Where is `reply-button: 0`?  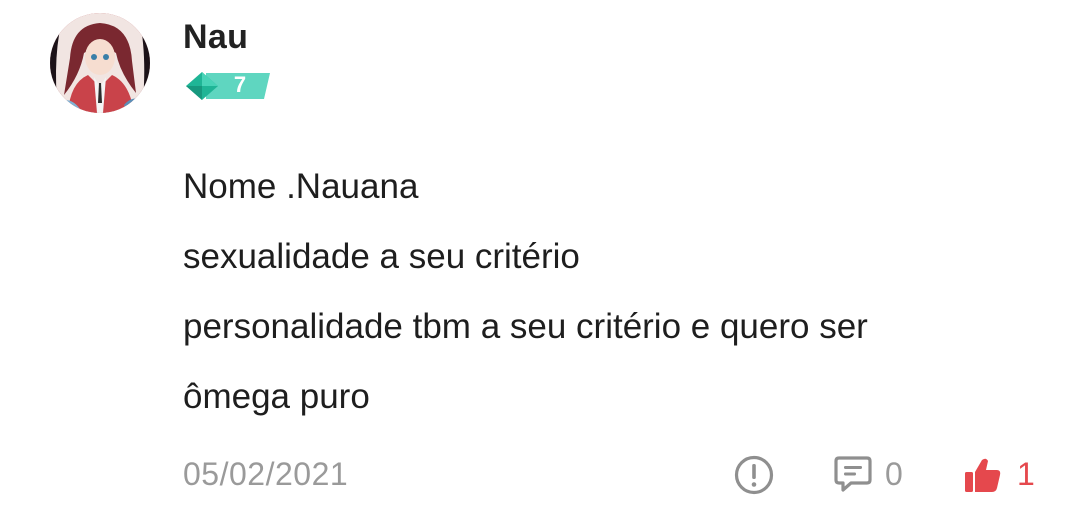
reply-button: 0 is located at coordinates (873, 475).